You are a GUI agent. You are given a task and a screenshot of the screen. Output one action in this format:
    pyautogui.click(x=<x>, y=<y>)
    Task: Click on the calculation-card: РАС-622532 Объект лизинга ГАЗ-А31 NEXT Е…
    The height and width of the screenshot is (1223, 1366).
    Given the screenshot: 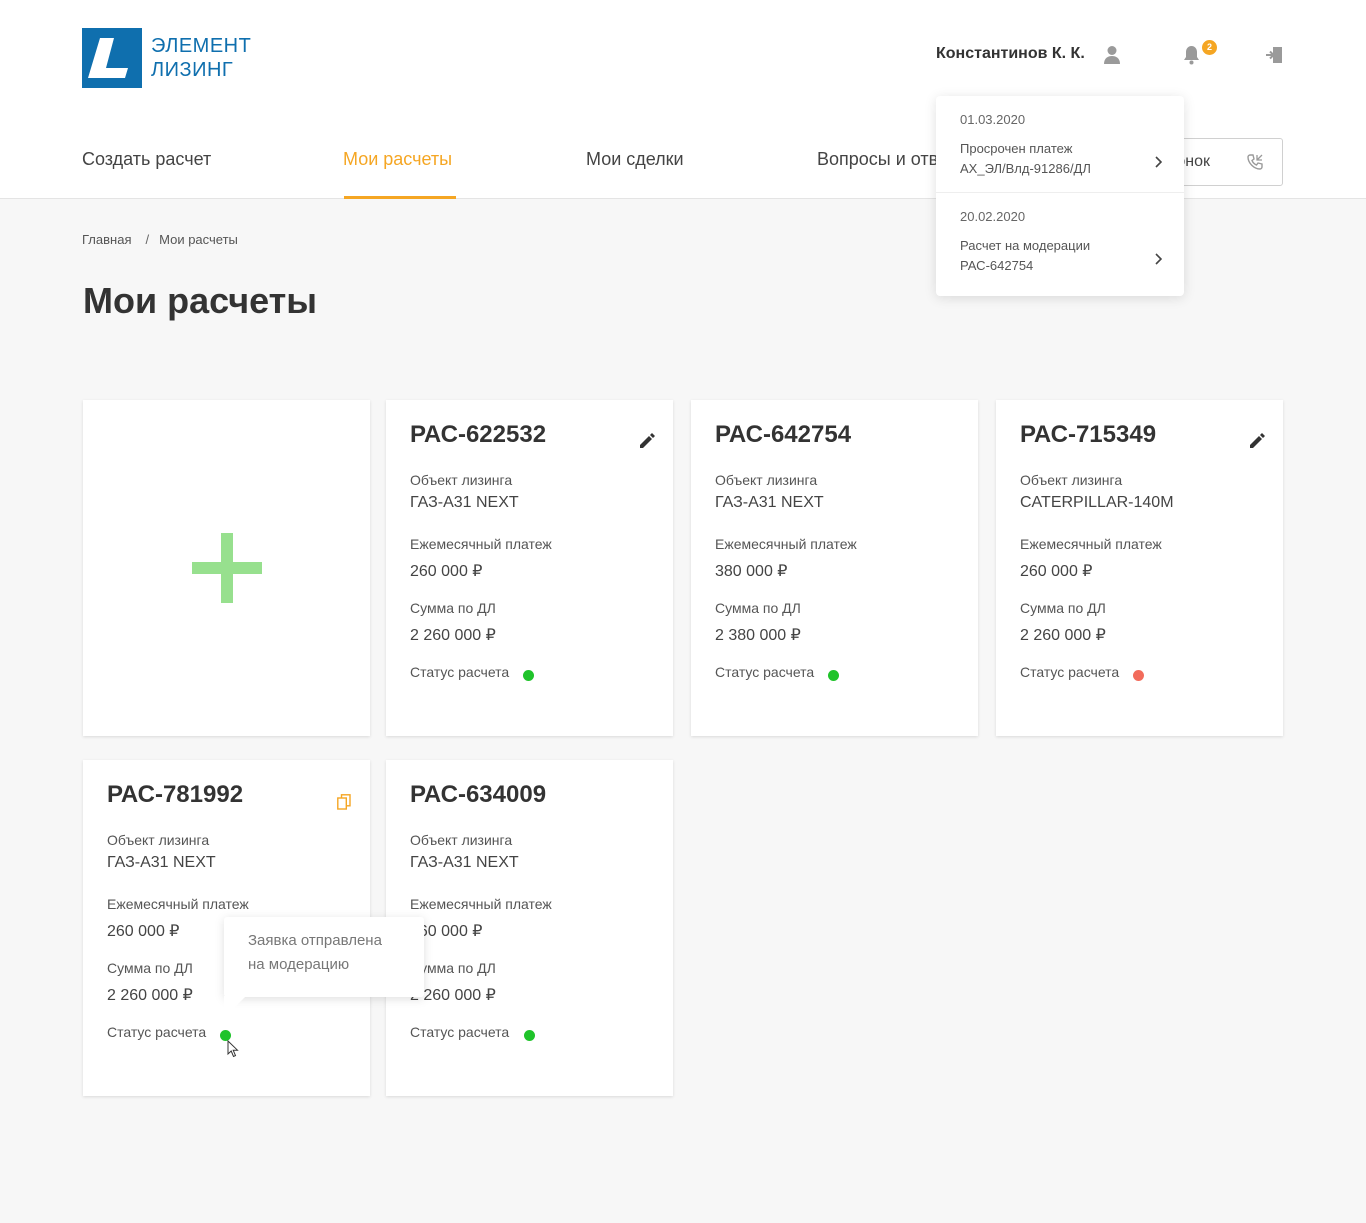 What is the action you would take?
    pyautogui.click(x=529, y=568)
    